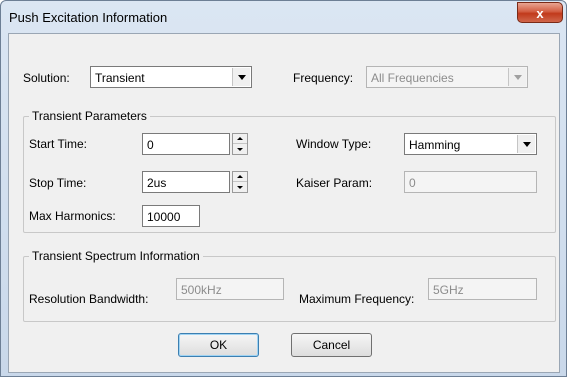 Image resolution: width=567 pixels, height=377 pixels. Describe the element at coordinates (448, 290) in the screenshot. I see `maximum-frequency-value: 5GHz` at that location.